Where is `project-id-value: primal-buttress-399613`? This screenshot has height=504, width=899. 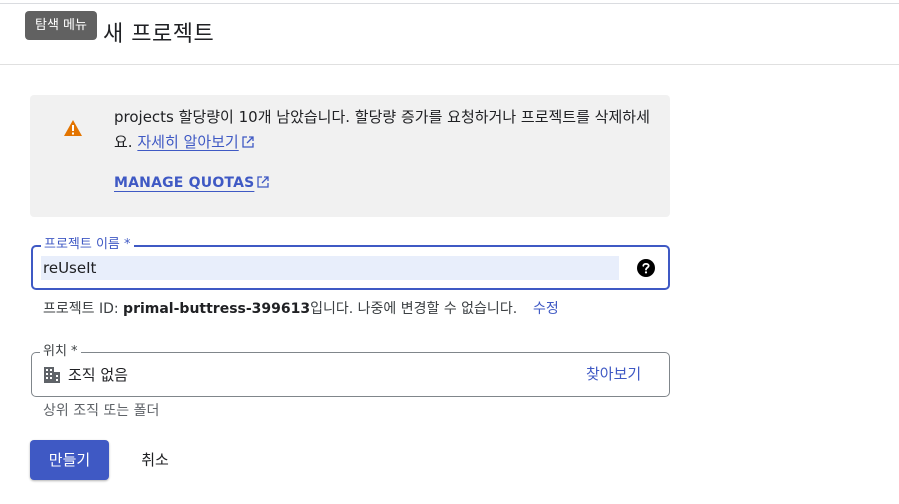 project-id-value: primal-buttress-399613 is located at coordinates (217, 309).